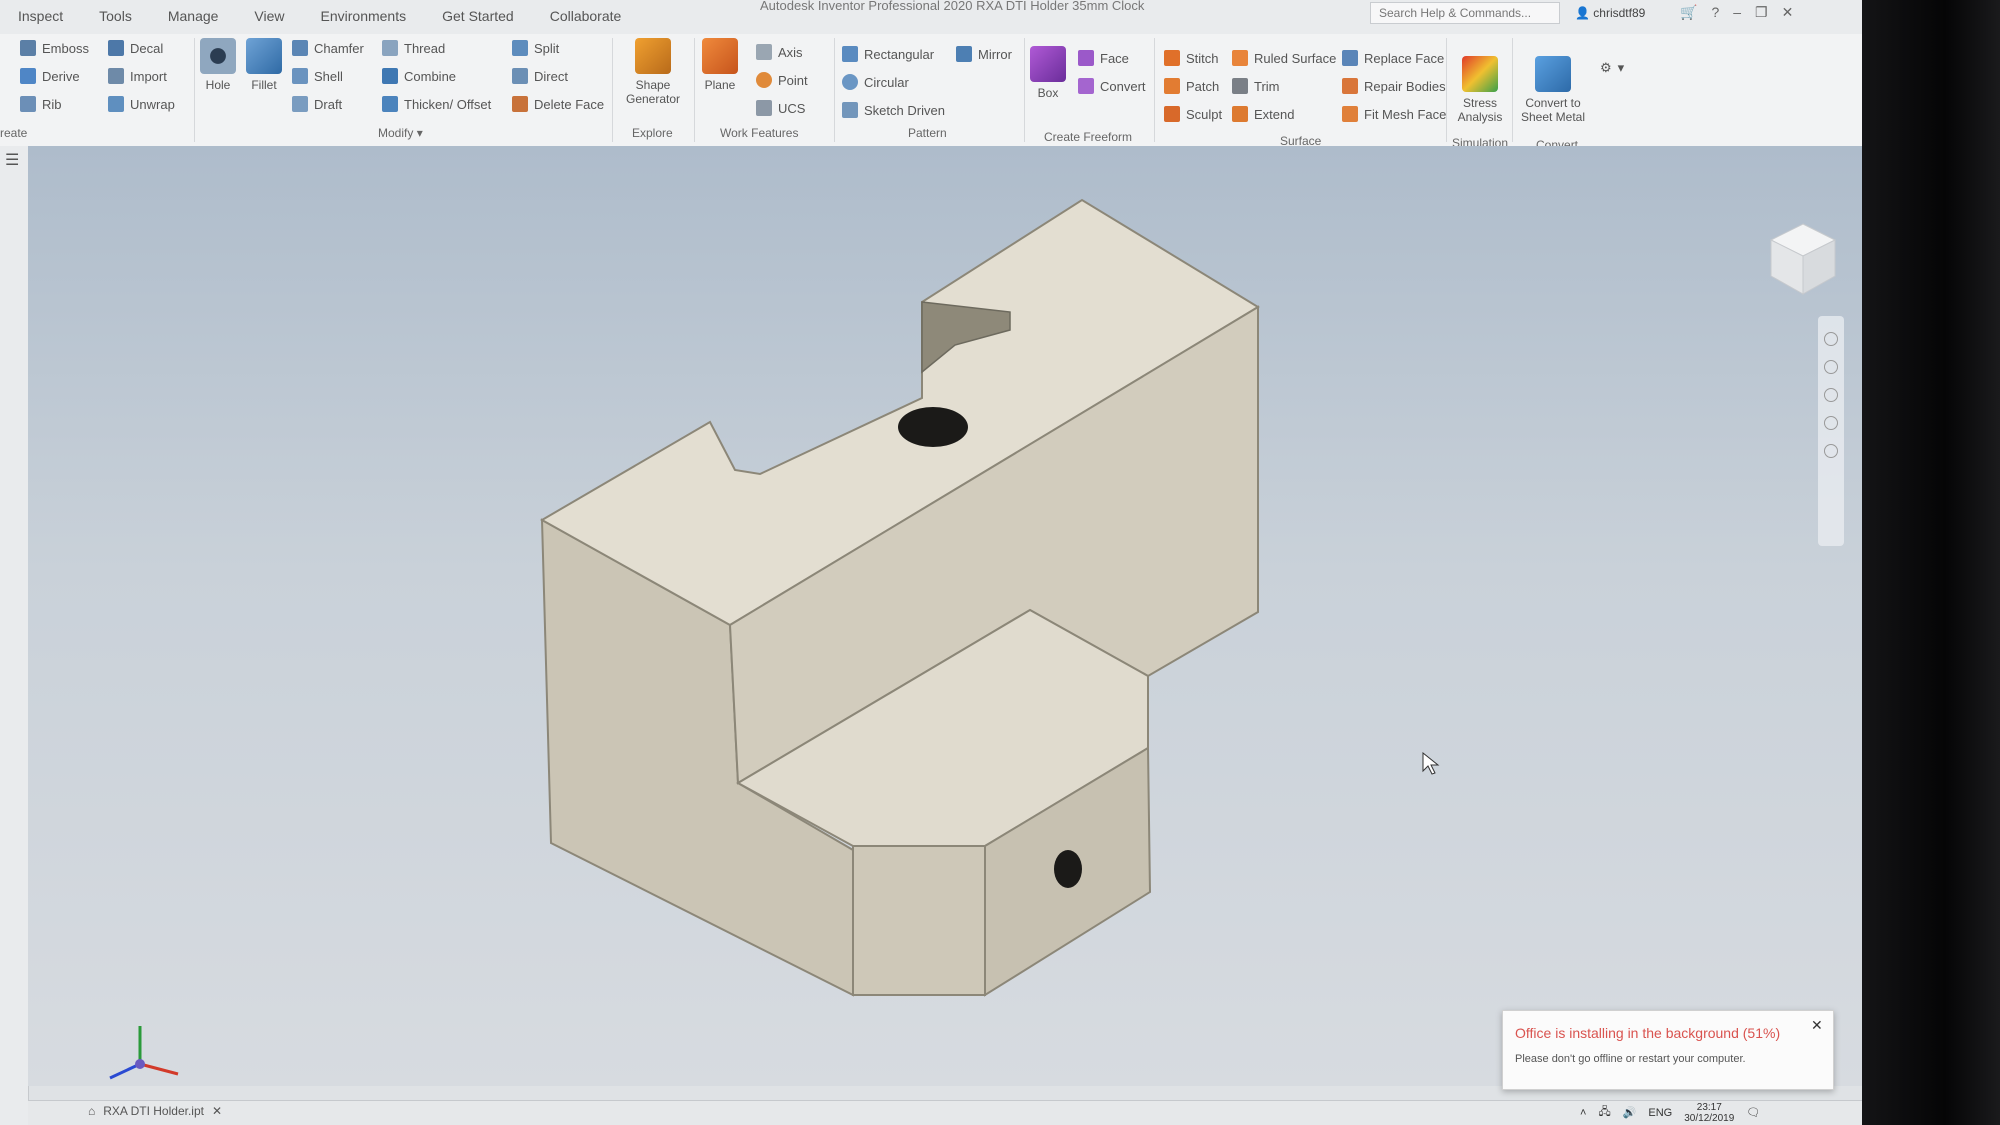 The height and width of the screenshot is (1125, 2000). Describe the element at coordinates (1688, 12) in the screenshot. I see `cart-icon: 🛒` at that location.